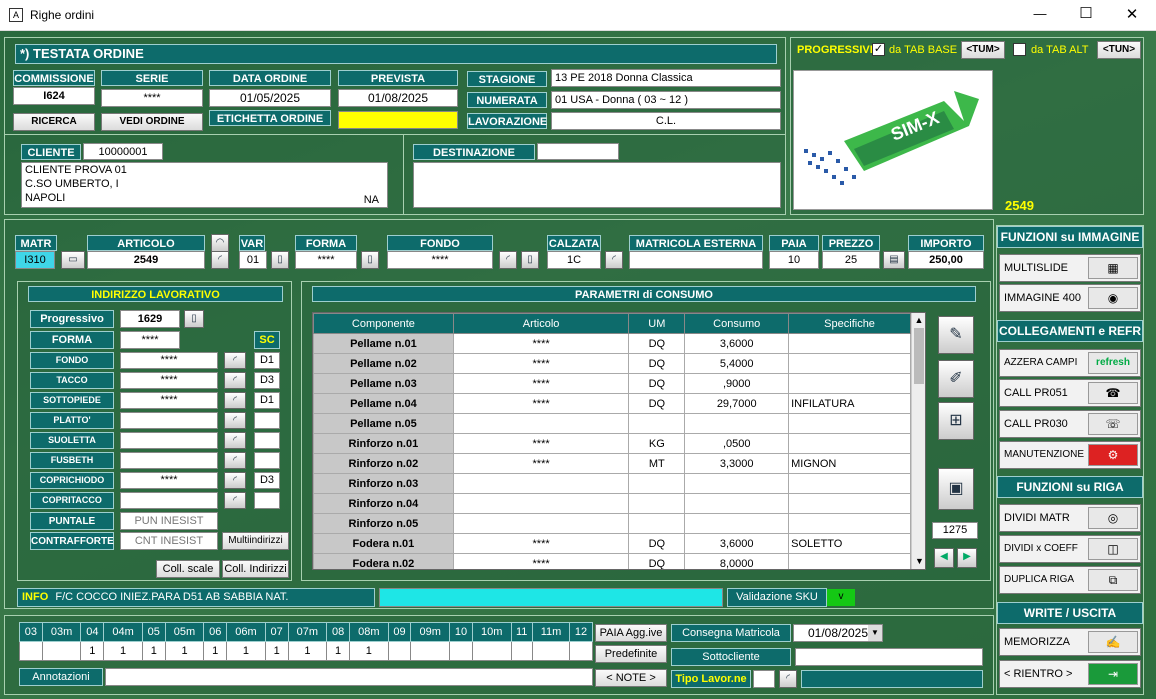  Describe the element at coordinates (1070, 580) in the screenshot. I see `duplica-riga-button: DUPLICA RIGA ⧉` at that location.